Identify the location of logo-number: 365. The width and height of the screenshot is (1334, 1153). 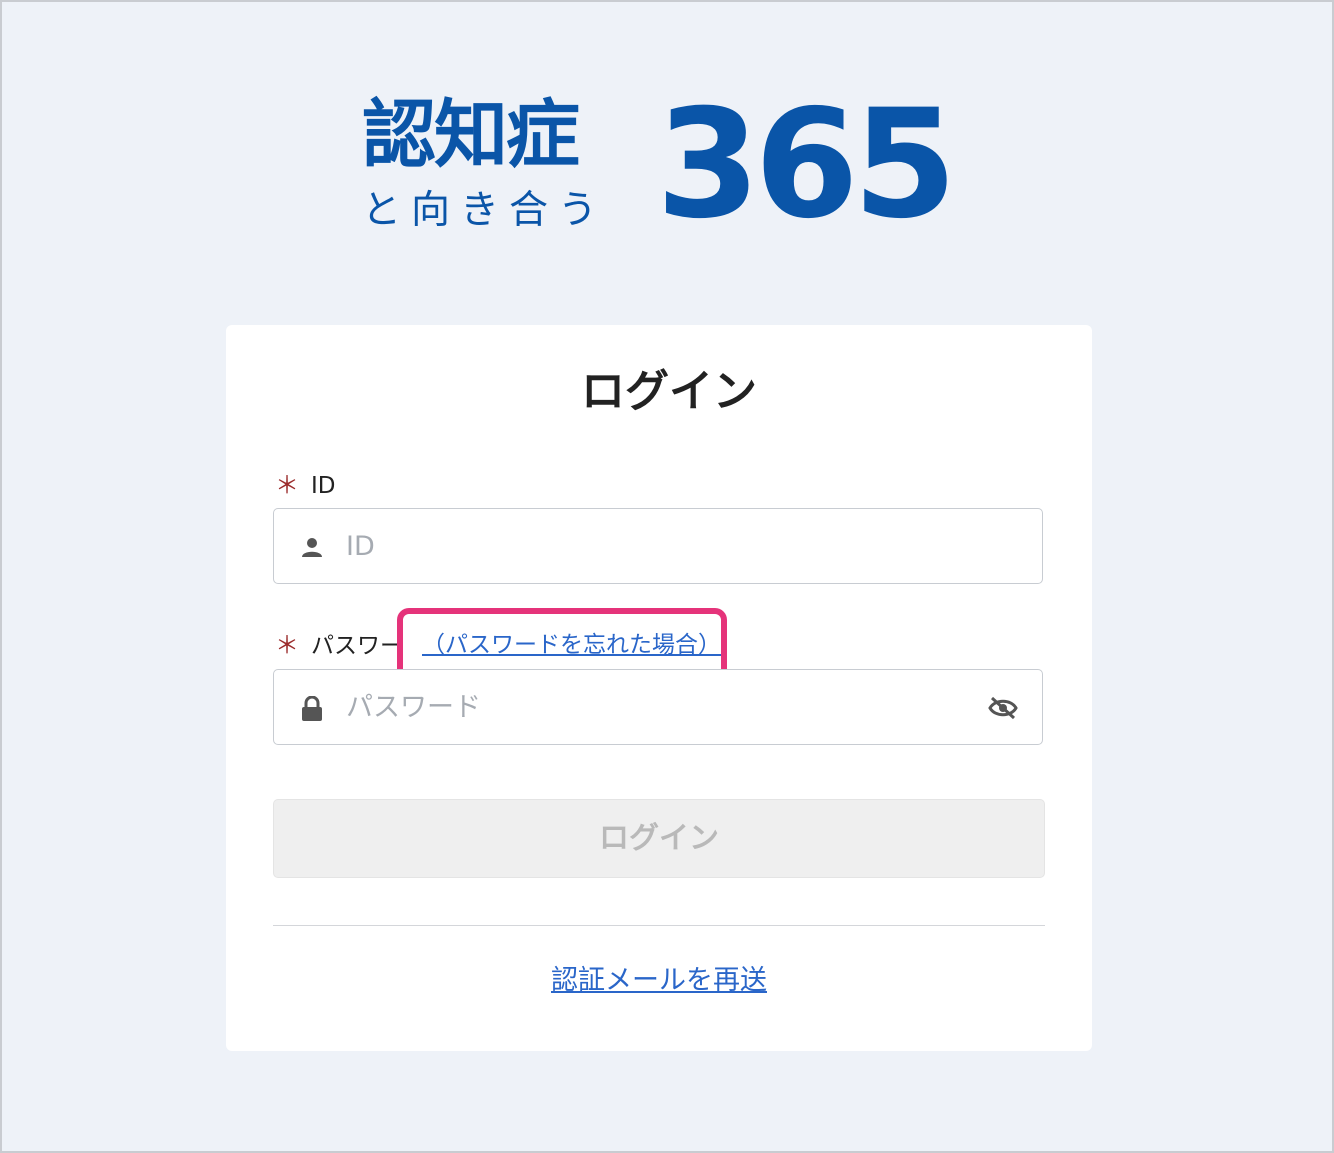
(806, 165).